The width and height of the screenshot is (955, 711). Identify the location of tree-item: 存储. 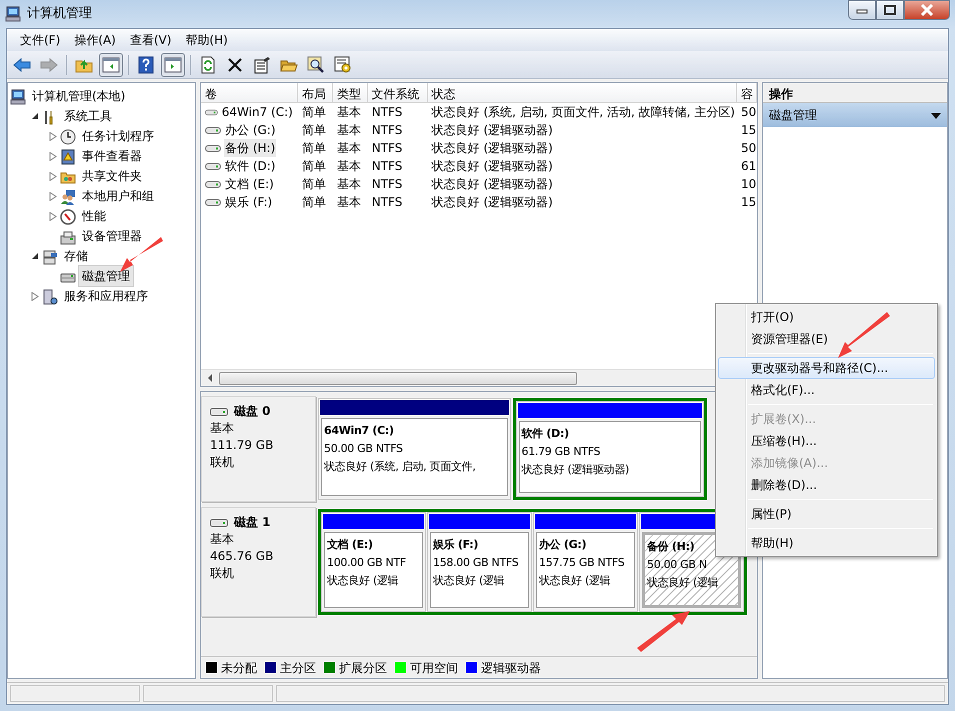
(76, 256).